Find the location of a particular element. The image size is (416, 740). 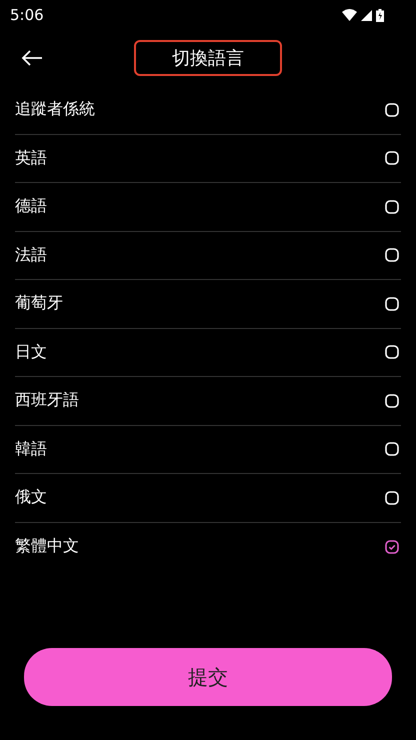

language-option: 繁體中文 is located at coordinates (208, 546).